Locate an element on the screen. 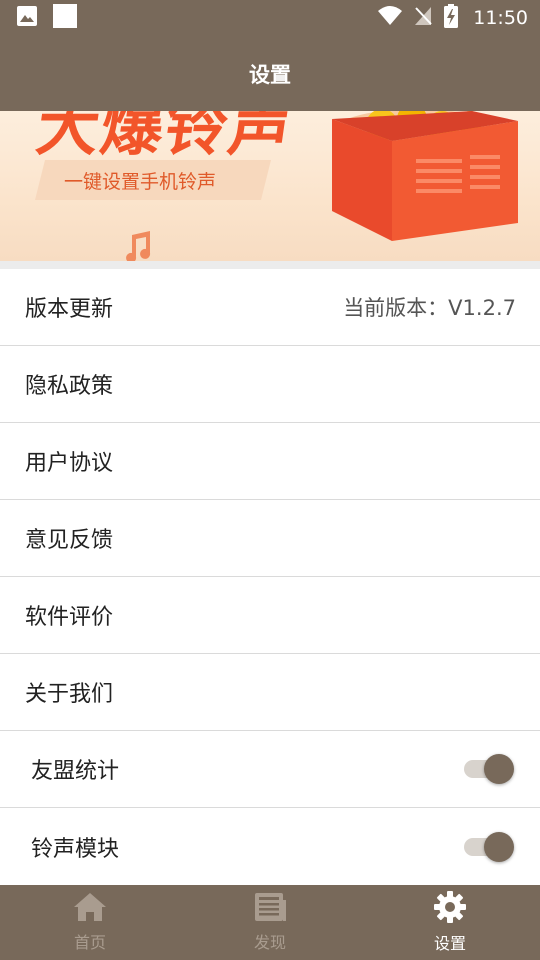 The image size is (540, 960). wifi-icon is located at coordinates (390, 18).